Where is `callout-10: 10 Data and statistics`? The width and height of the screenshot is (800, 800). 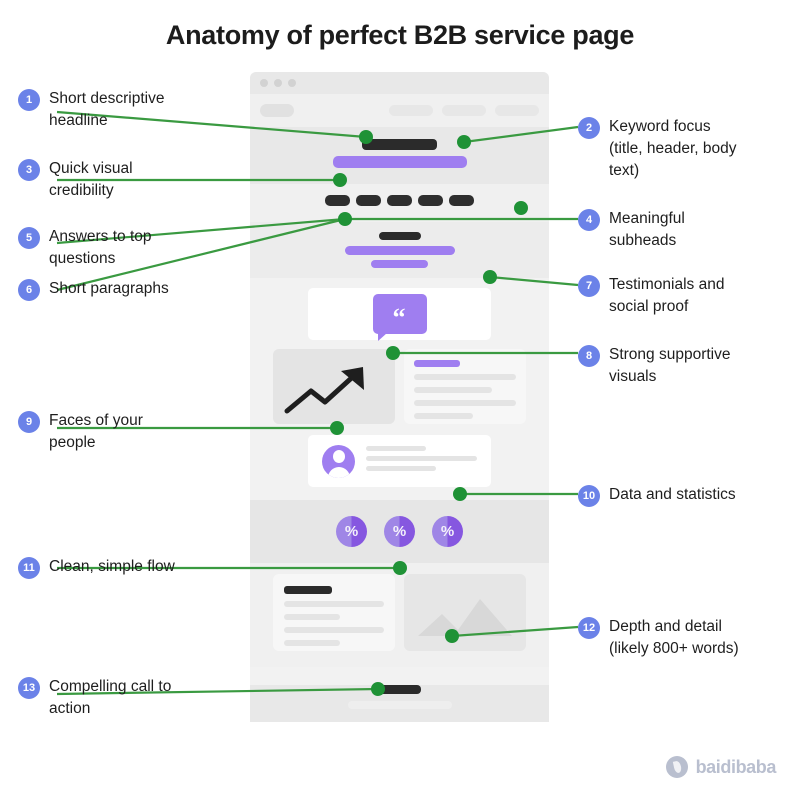 callout-10: 10 Data and statistics is located at coordinates (657, 495).